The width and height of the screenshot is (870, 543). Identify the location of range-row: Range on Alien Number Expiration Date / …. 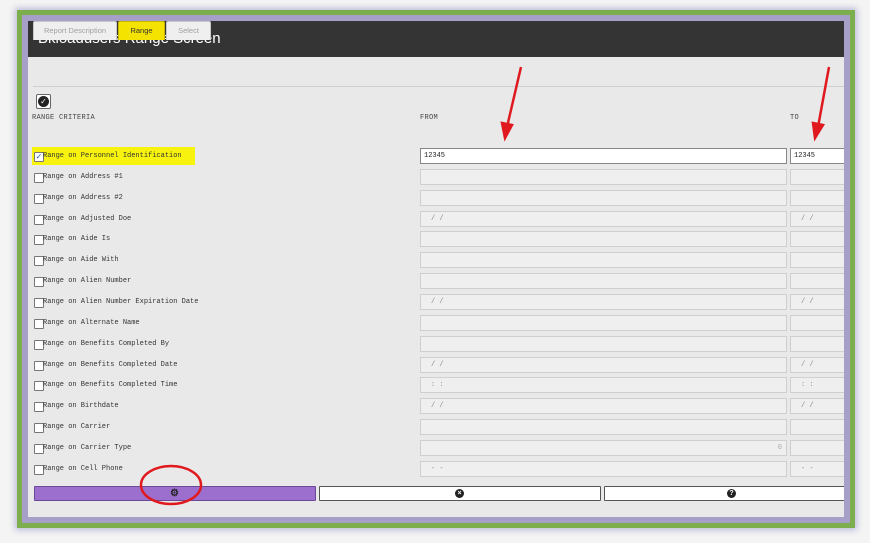
(436, 303).